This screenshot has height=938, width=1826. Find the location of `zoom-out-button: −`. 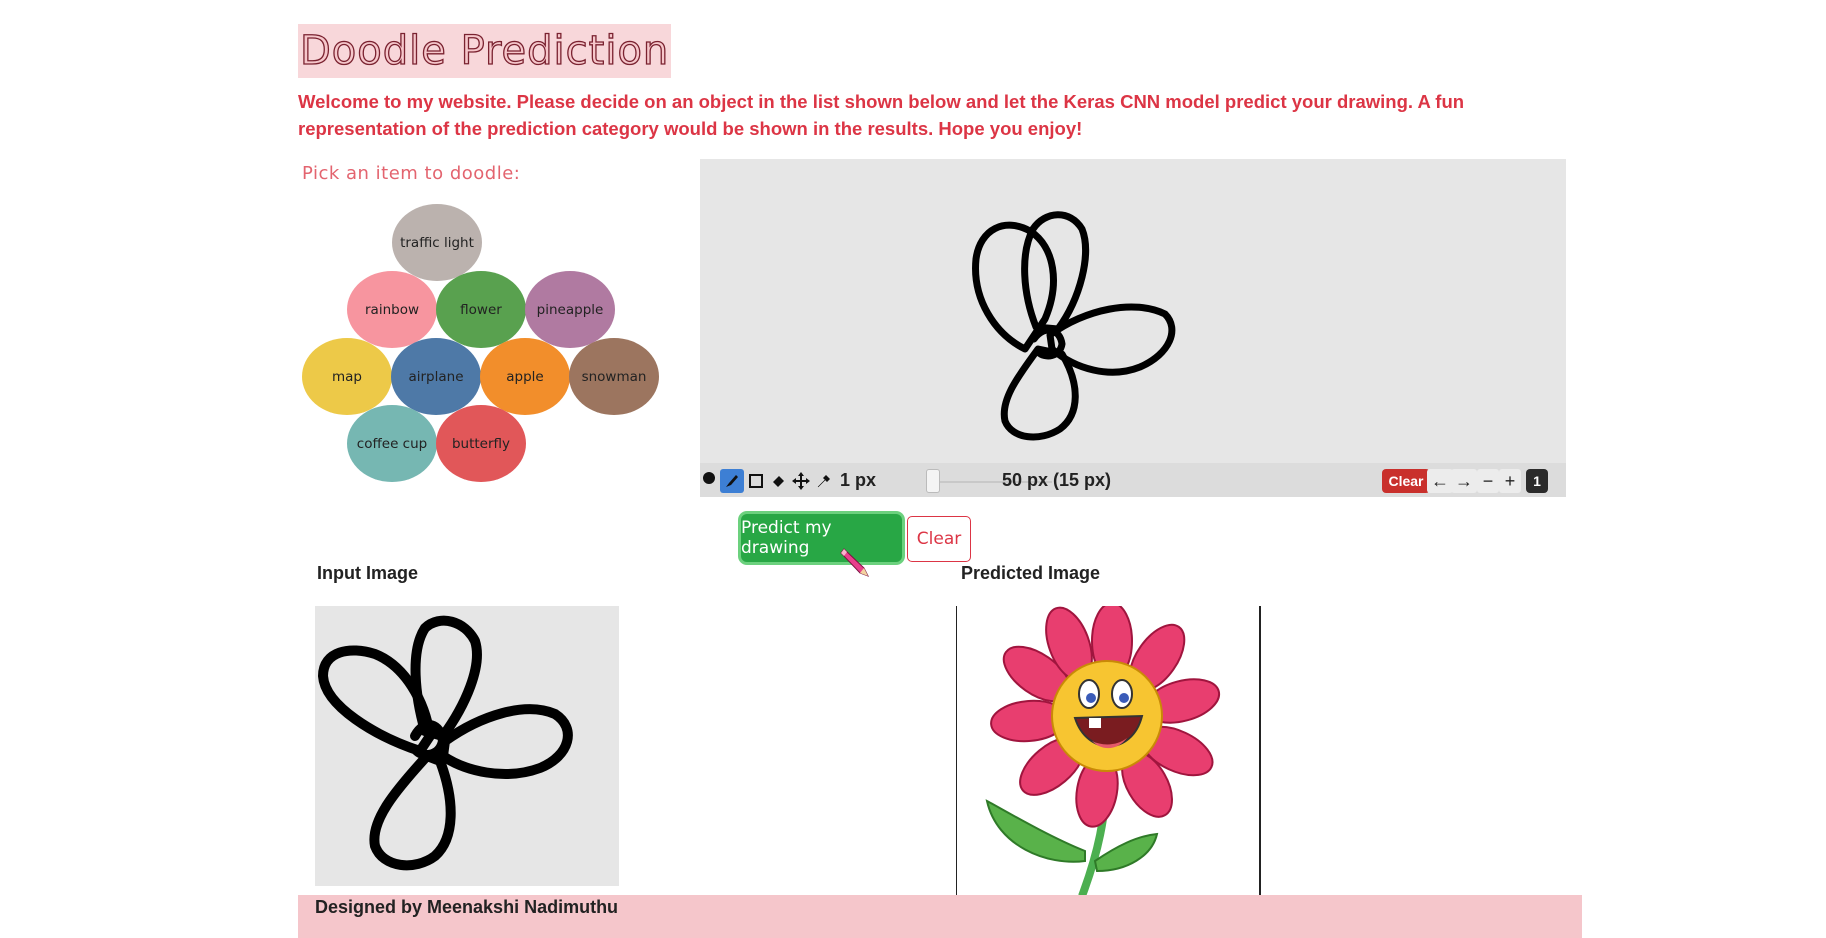

zoom-out-button: − is located at coordinates (1488, 481).